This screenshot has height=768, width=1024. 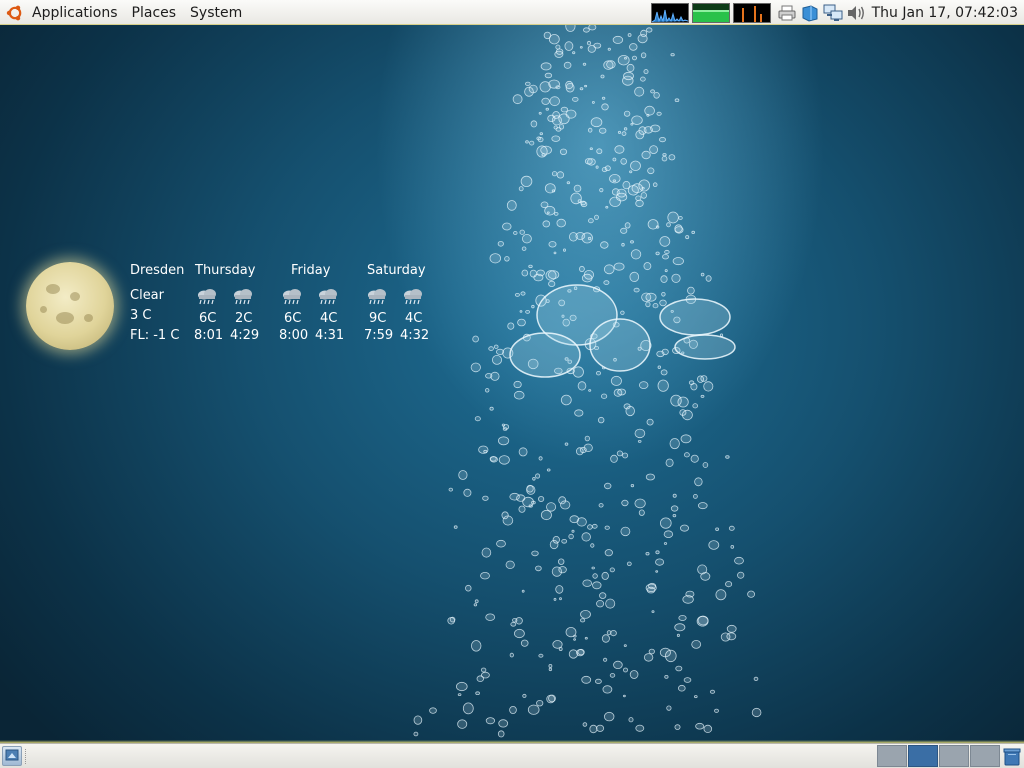 I want to click on day-sunset: 4:31, so click(x=330, y=335).